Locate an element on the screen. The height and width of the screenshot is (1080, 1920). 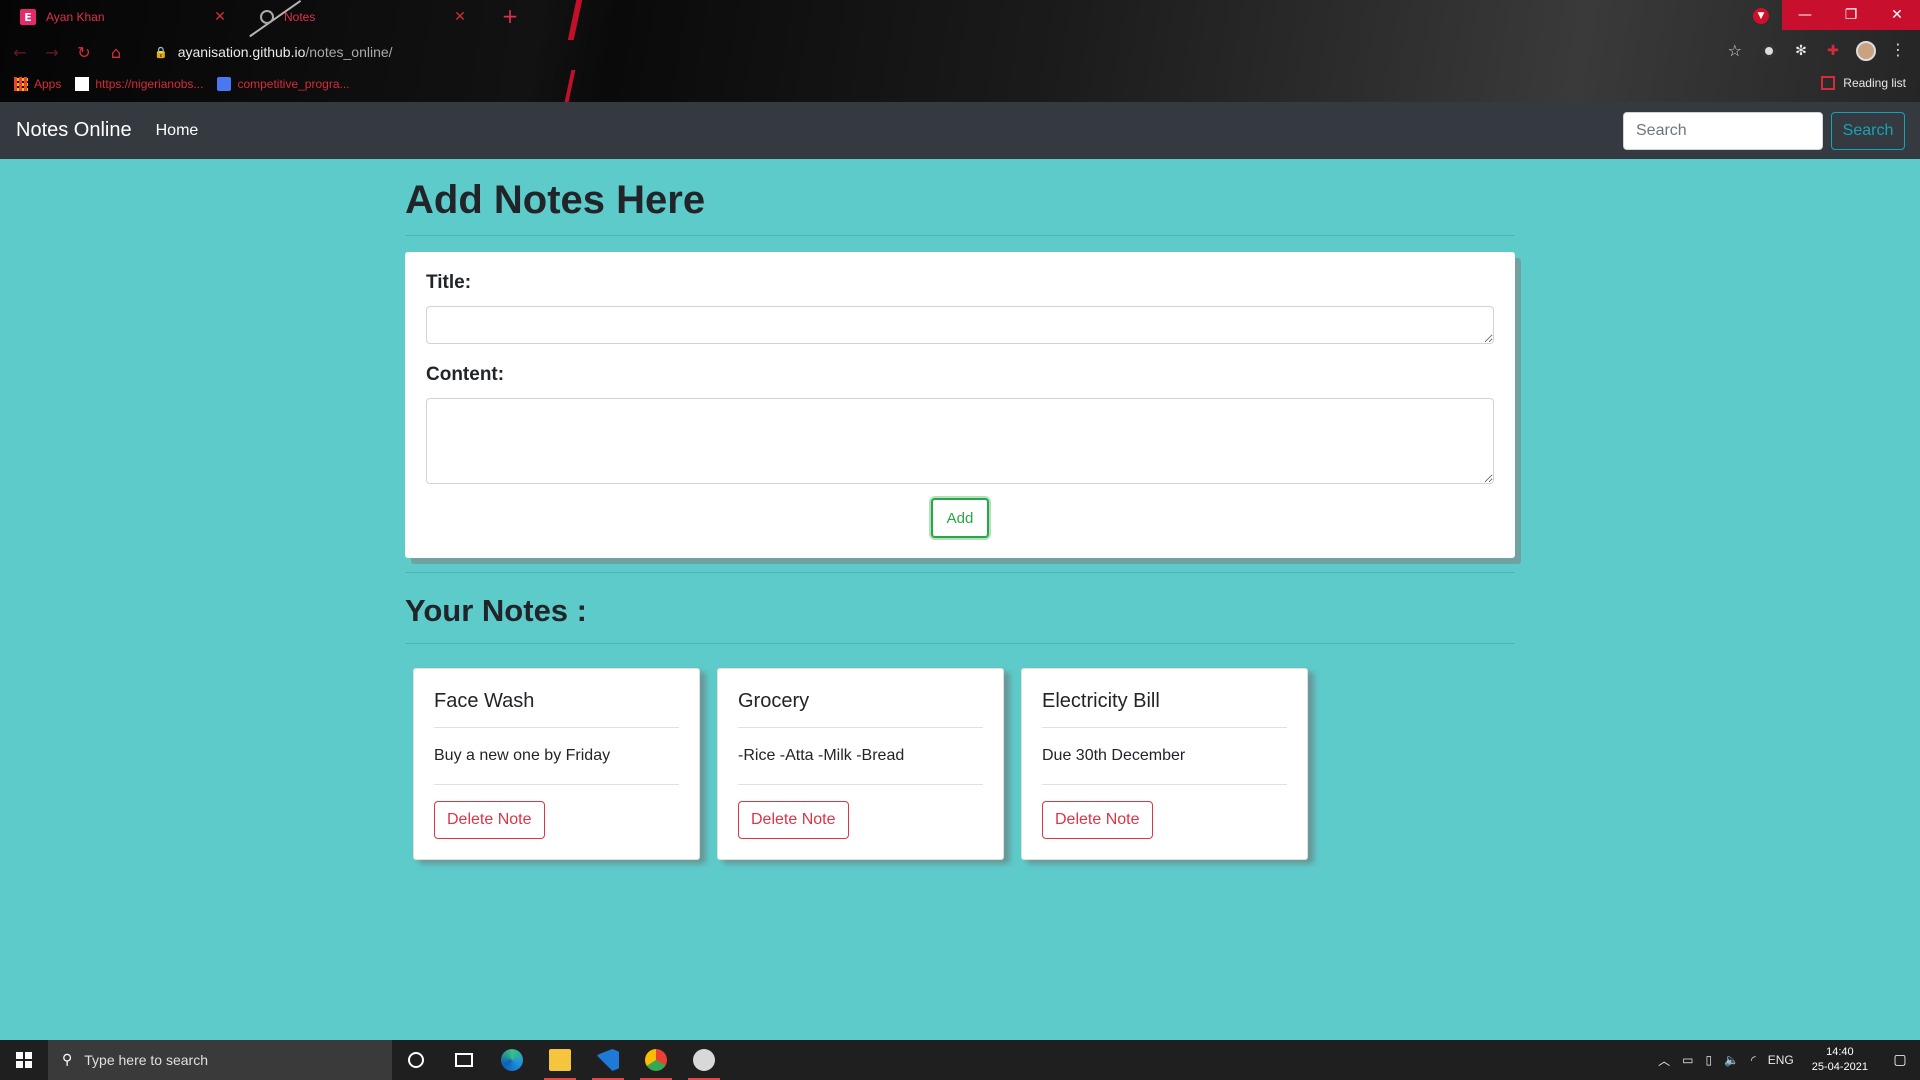
file-explorer-button is located at coordinates (560, 1060).